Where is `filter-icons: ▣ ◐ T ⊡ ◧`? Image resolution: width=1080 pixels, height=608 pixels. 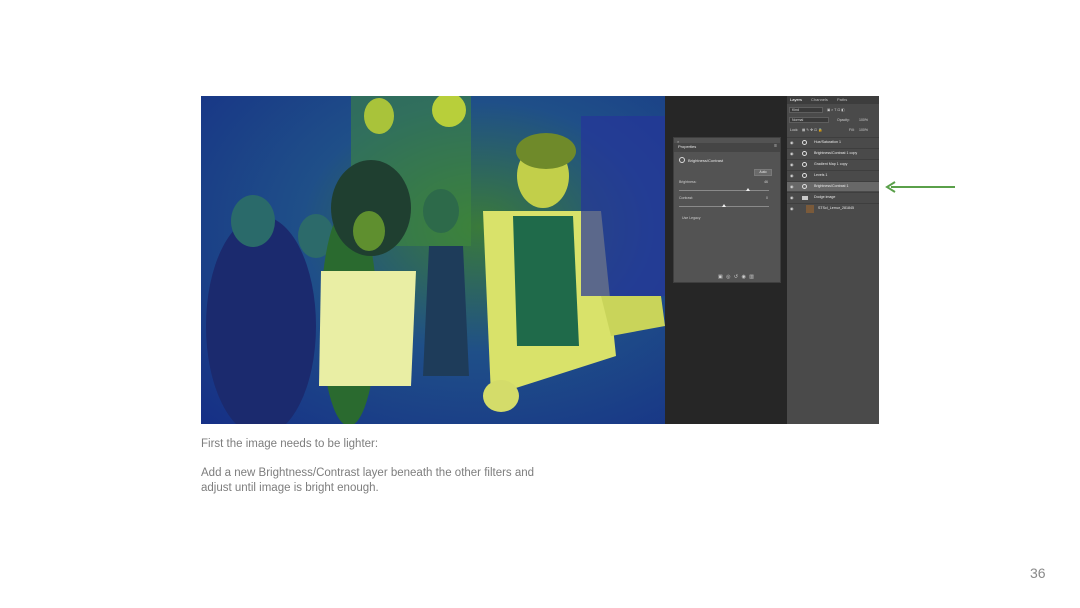 filter-icons: ▣ ◐ T ⊡ ◧ is located at coordinates (836, 110).